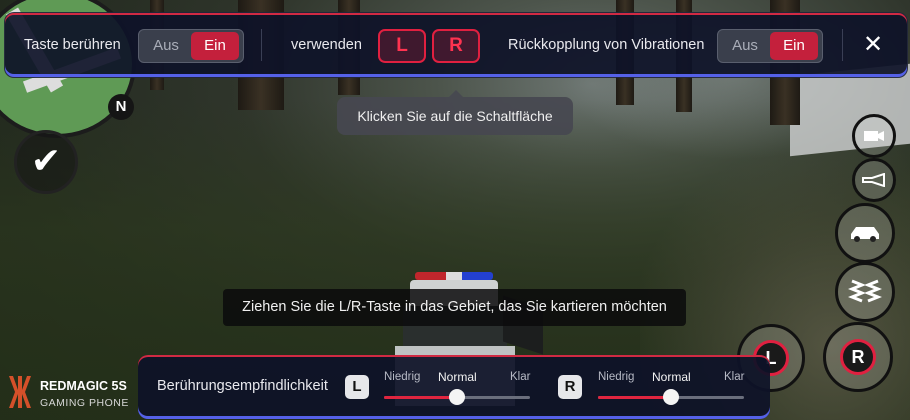 The width and height of the screenshot is (910, 420). Describe the element at coordinates (72, 45) in the screenshot. I see `touch-key-label: Taste berühren` at that location.